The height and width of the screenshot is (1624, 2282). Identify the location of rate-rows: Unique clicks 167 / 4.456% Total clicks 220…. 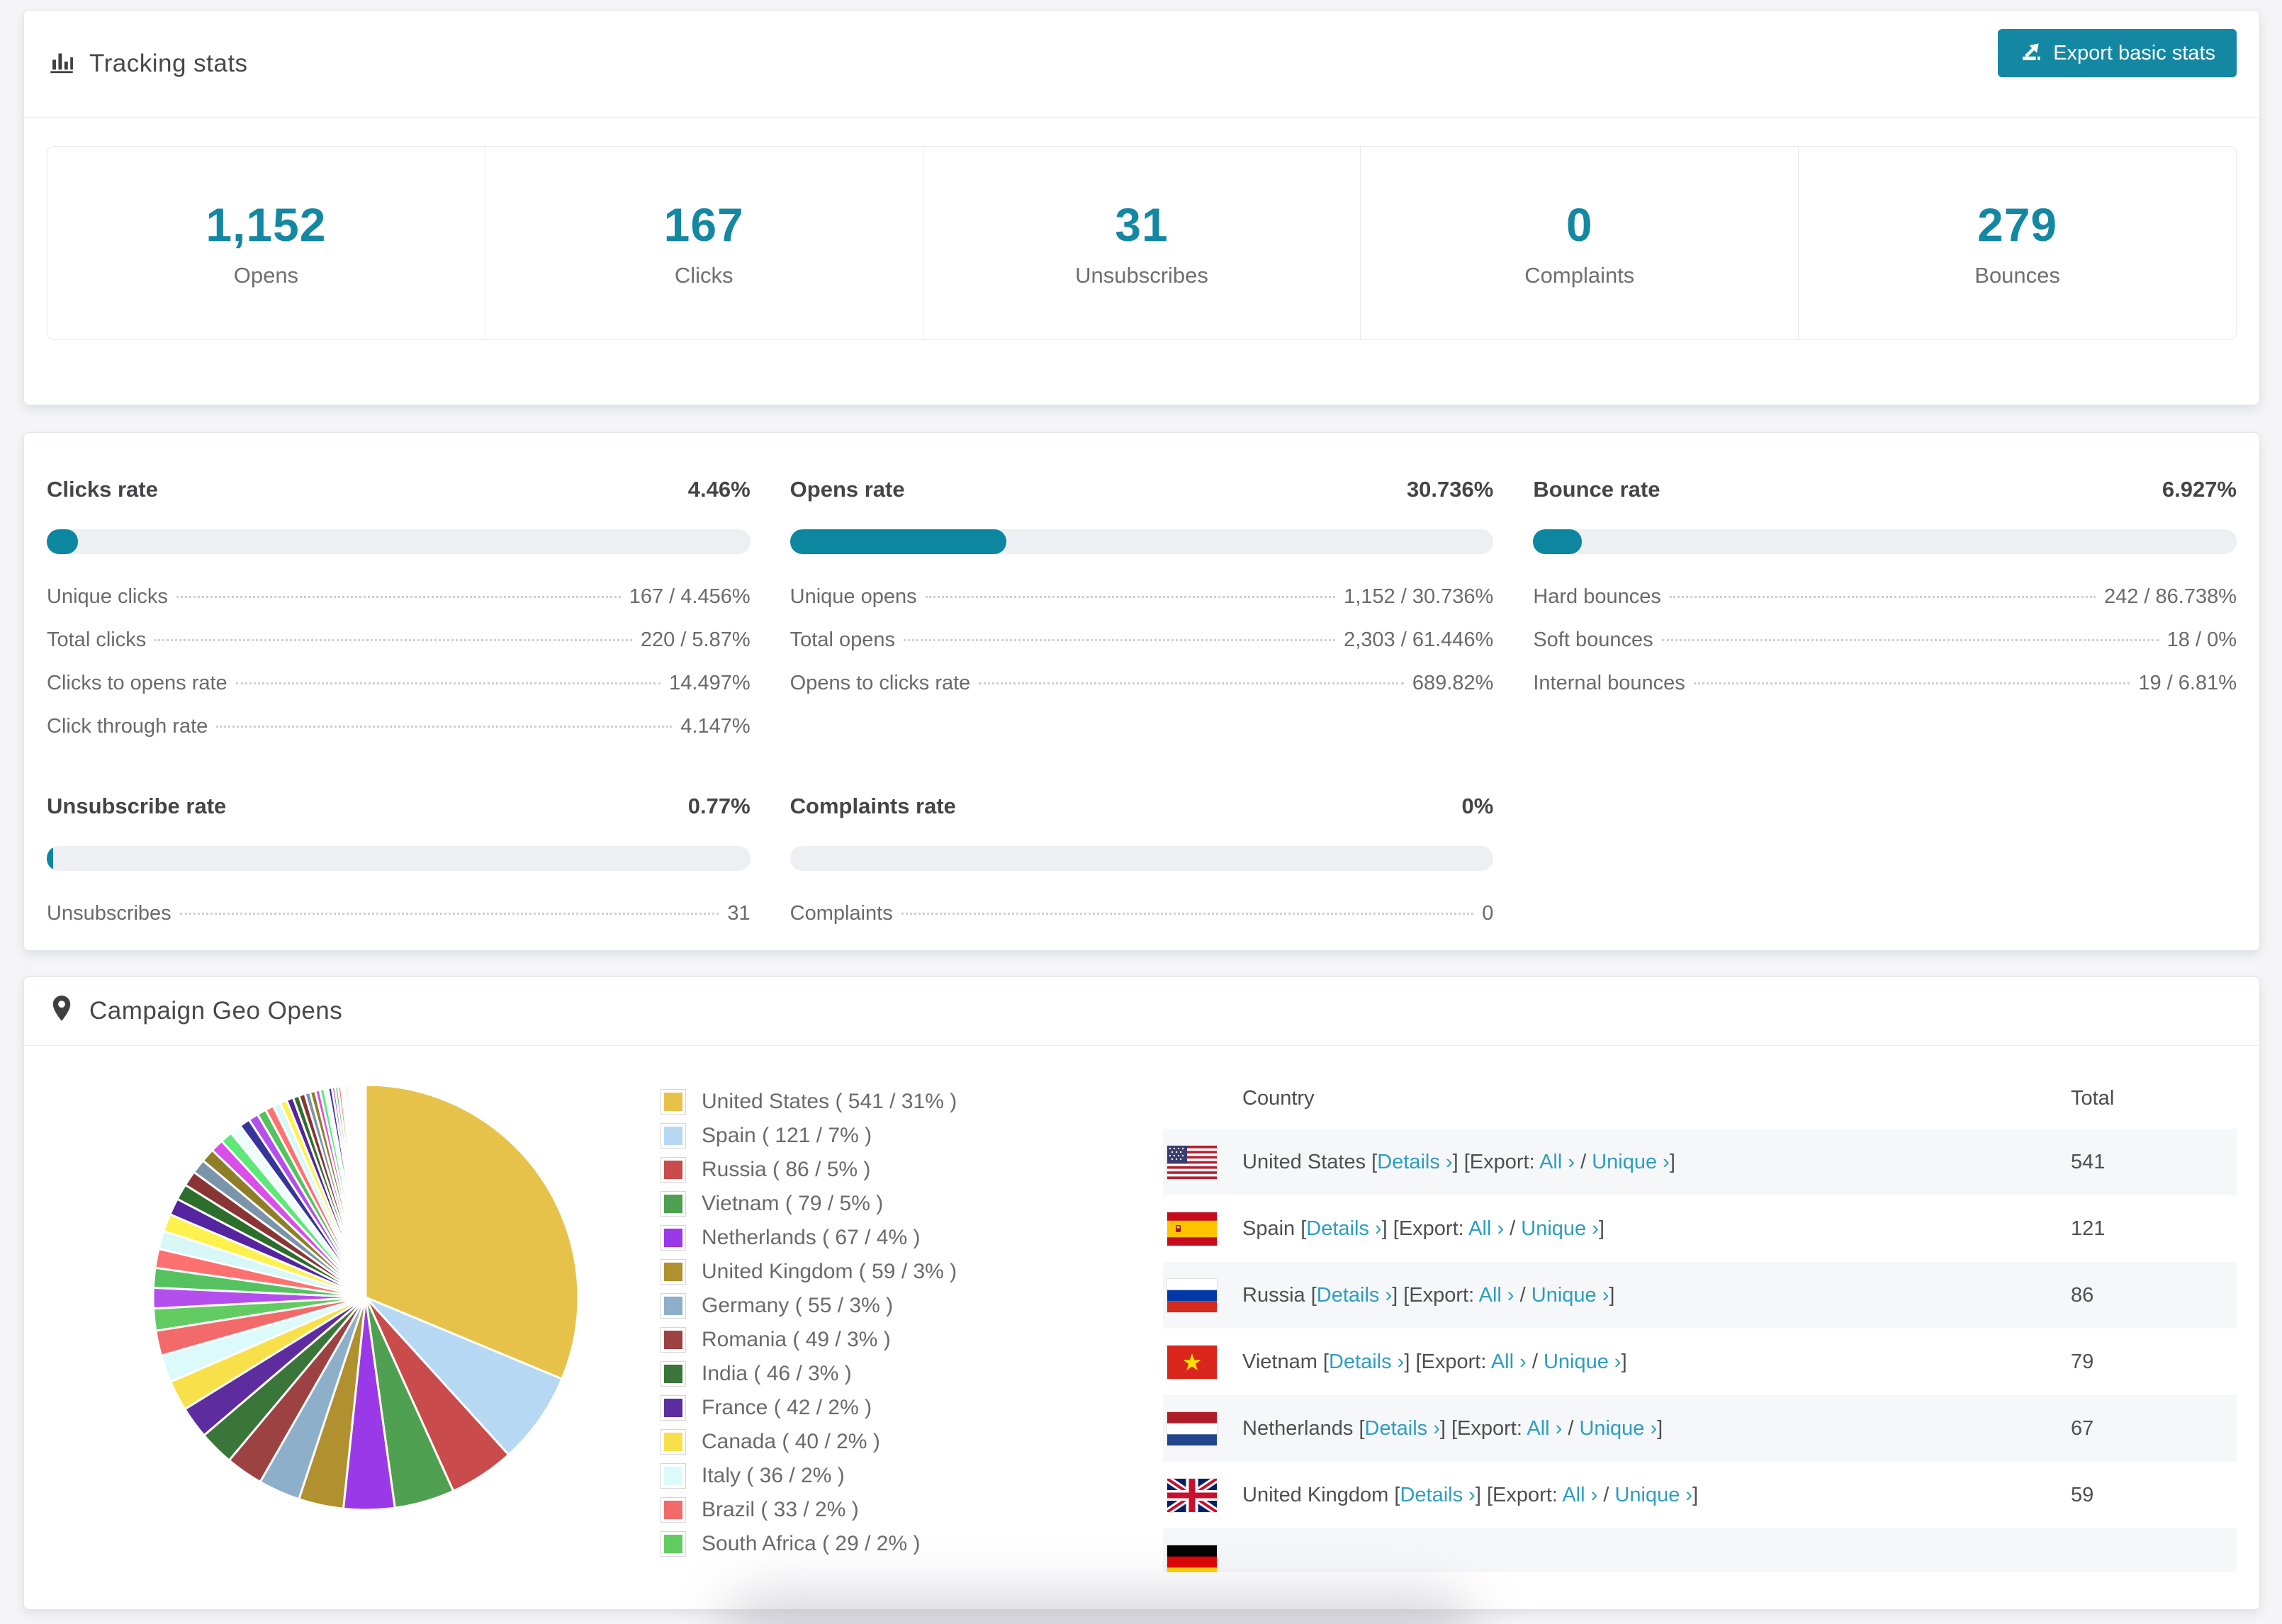
(399, 662).